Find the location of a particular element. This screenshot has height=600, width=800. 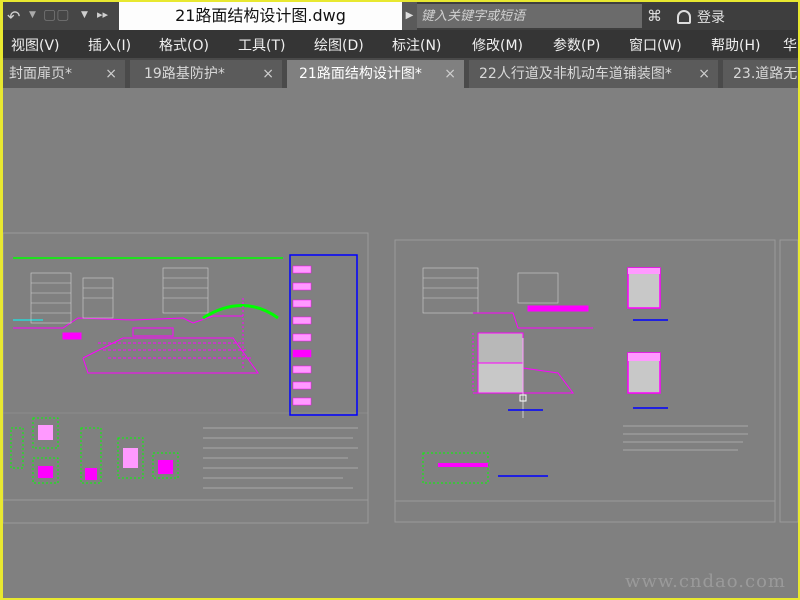

menu-draw: 绘图(D) is located at coordinates (339, 45).